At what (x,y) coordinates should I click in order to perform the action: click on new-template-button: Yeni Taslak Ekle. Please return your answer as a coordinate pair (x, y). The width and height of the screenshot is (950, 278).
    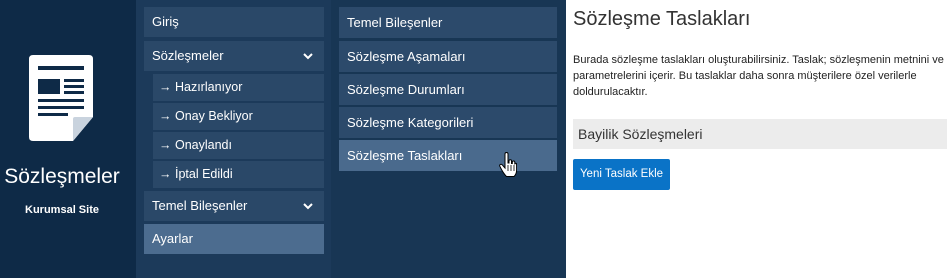
    Looking at the image, I should click on (621, 174).